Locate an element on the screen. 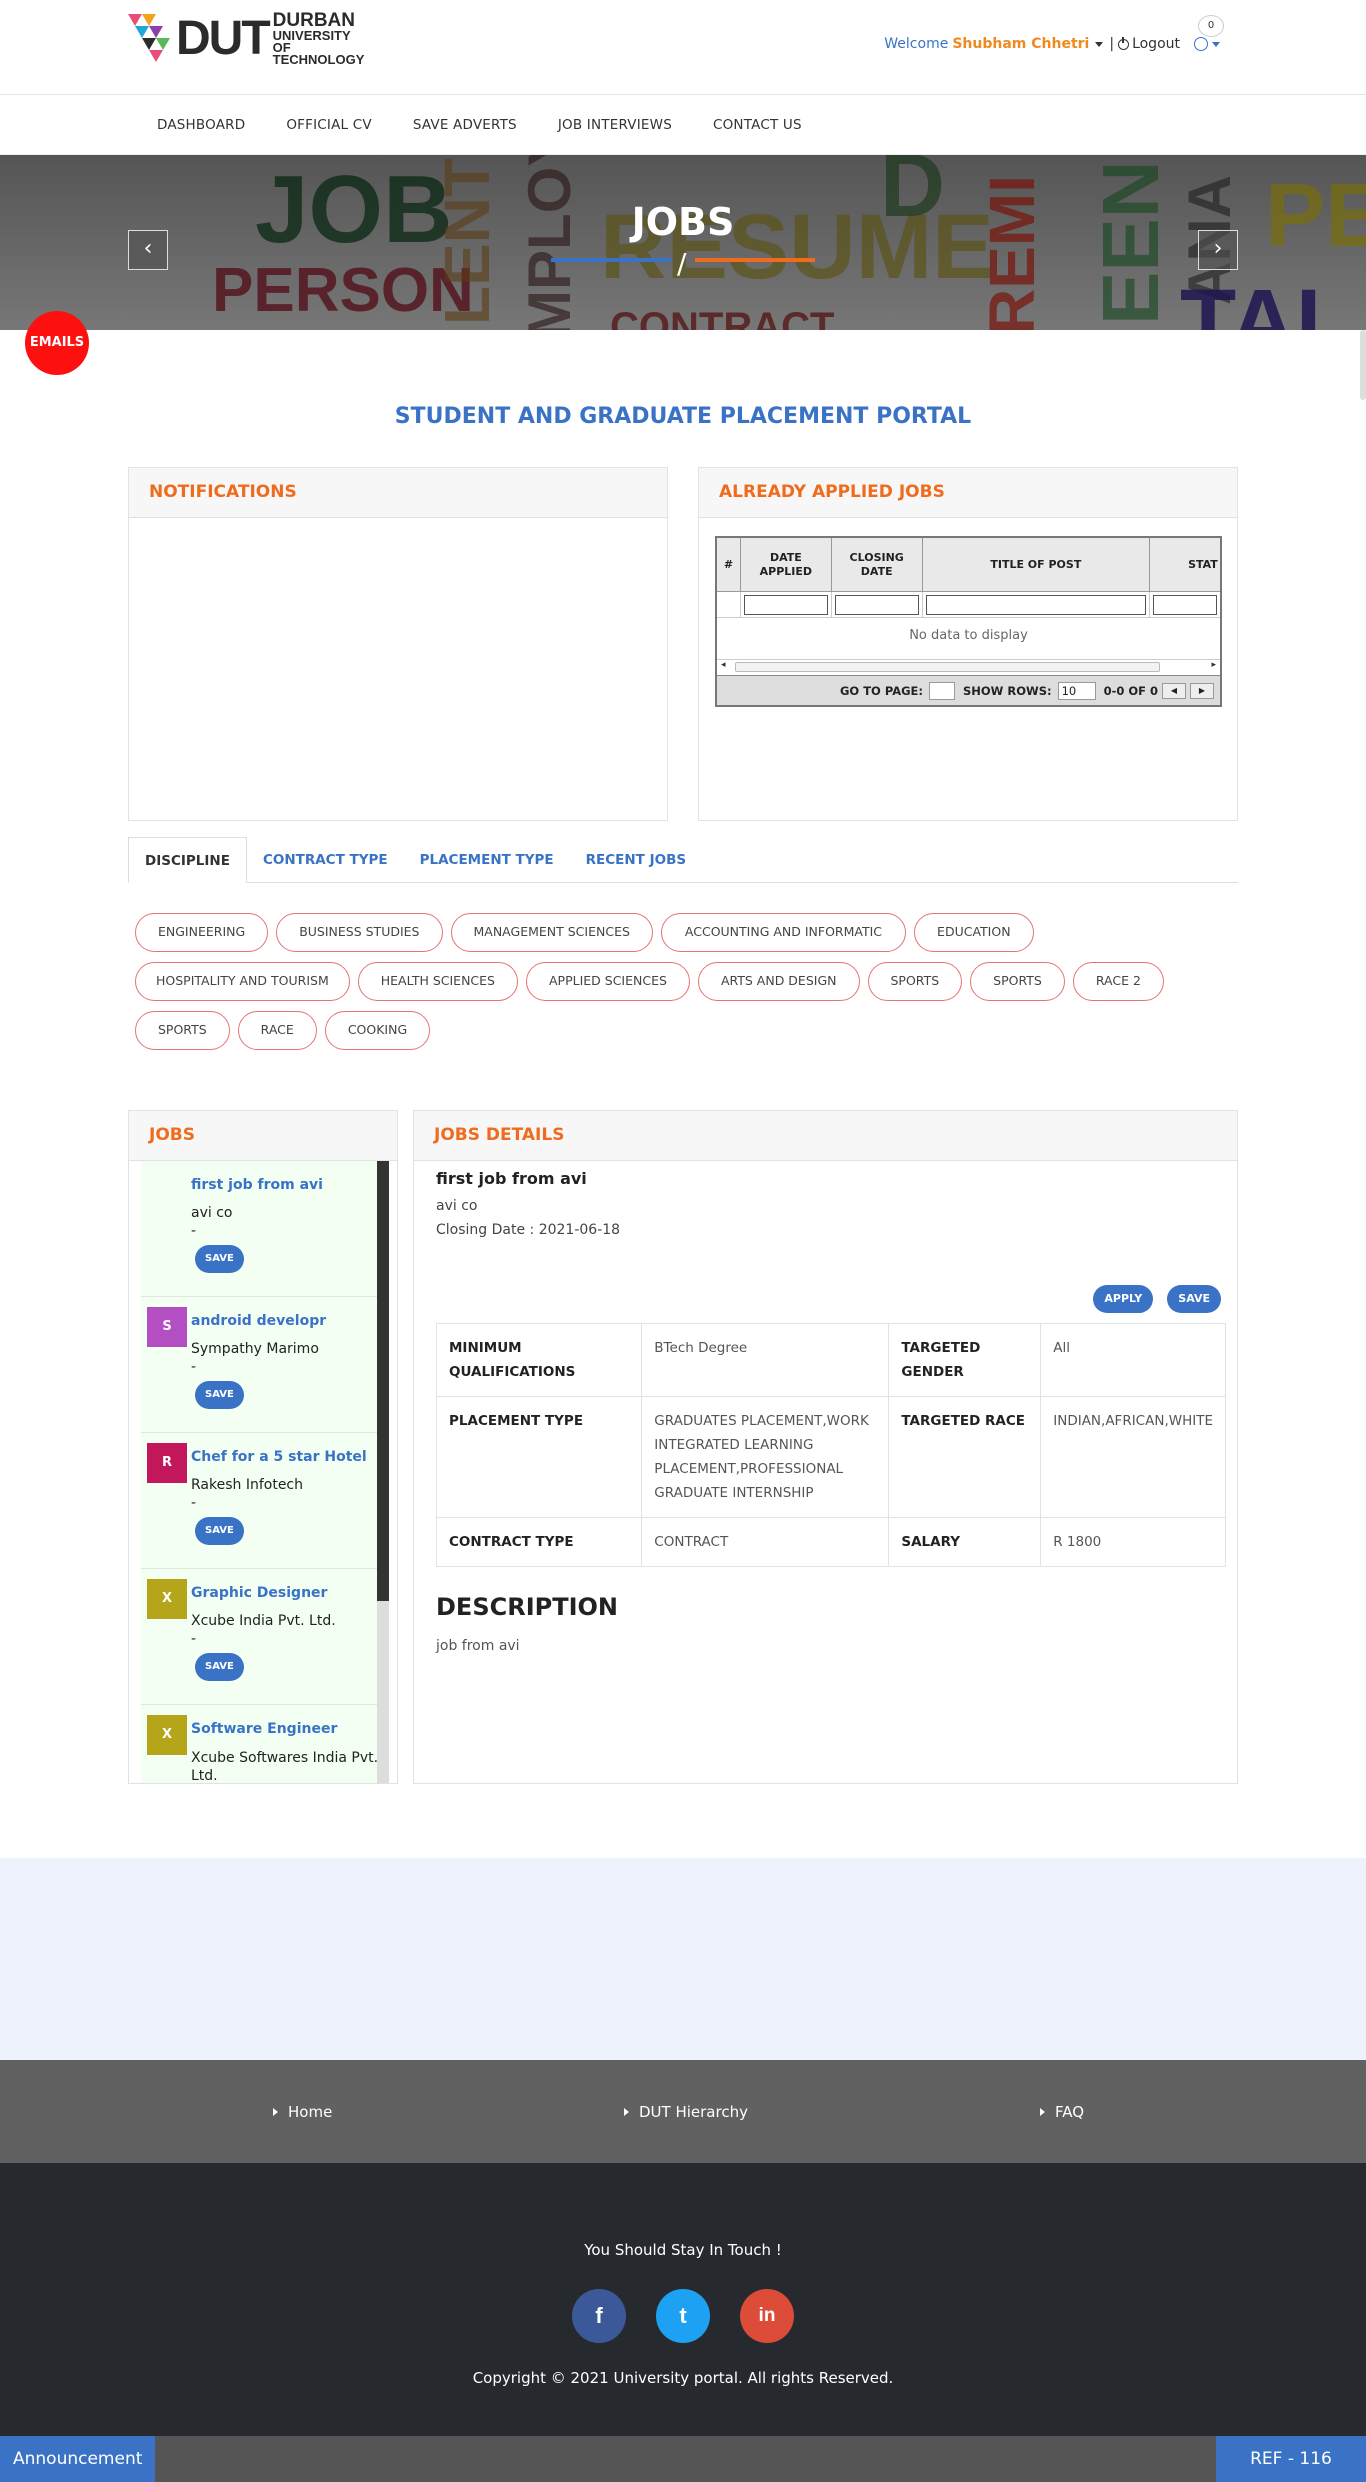  description-text: job from avi is located at coordinates (478, 1646).